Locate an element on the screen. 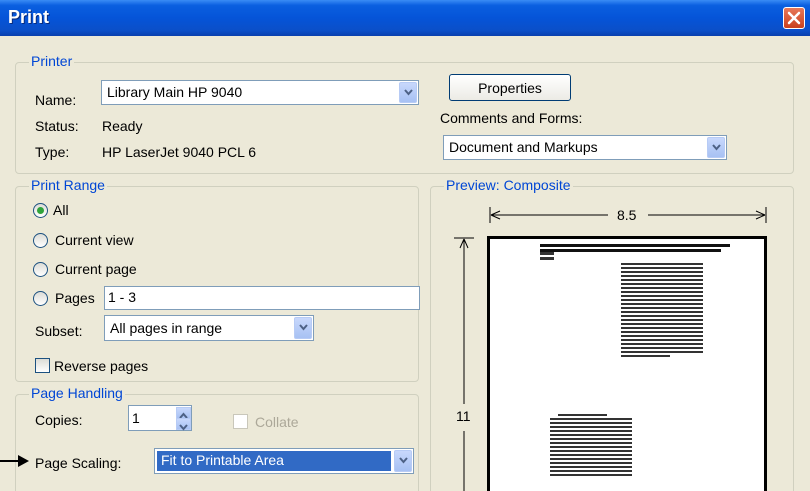 Image resolution: width=810 pixels, height=491 pixels. collate-checkbox is located at coordinates (240, 421).